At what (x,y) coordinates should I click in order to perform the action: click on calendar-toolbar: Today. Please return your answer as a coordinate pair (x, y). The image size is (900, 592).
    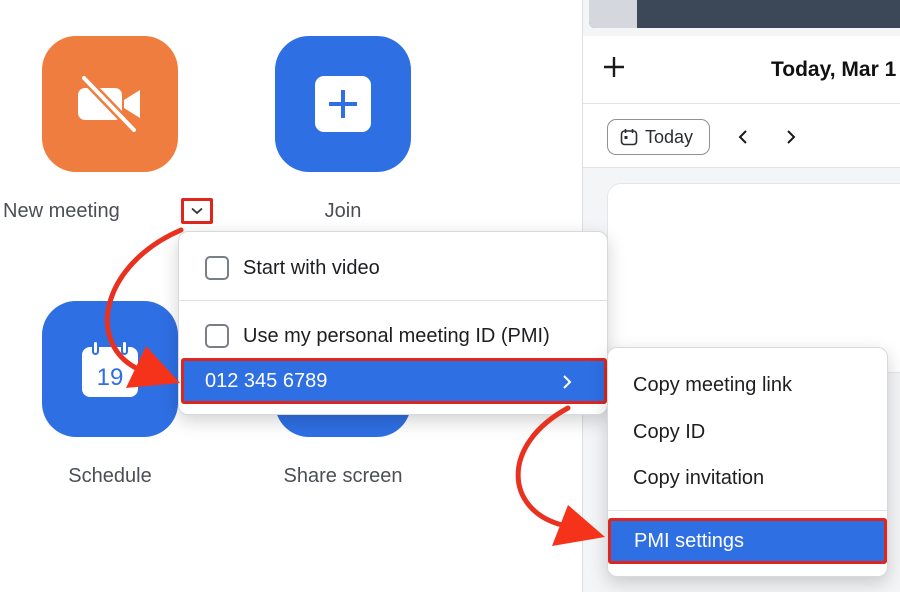
    Looking at the image, I should click on (741, 136).